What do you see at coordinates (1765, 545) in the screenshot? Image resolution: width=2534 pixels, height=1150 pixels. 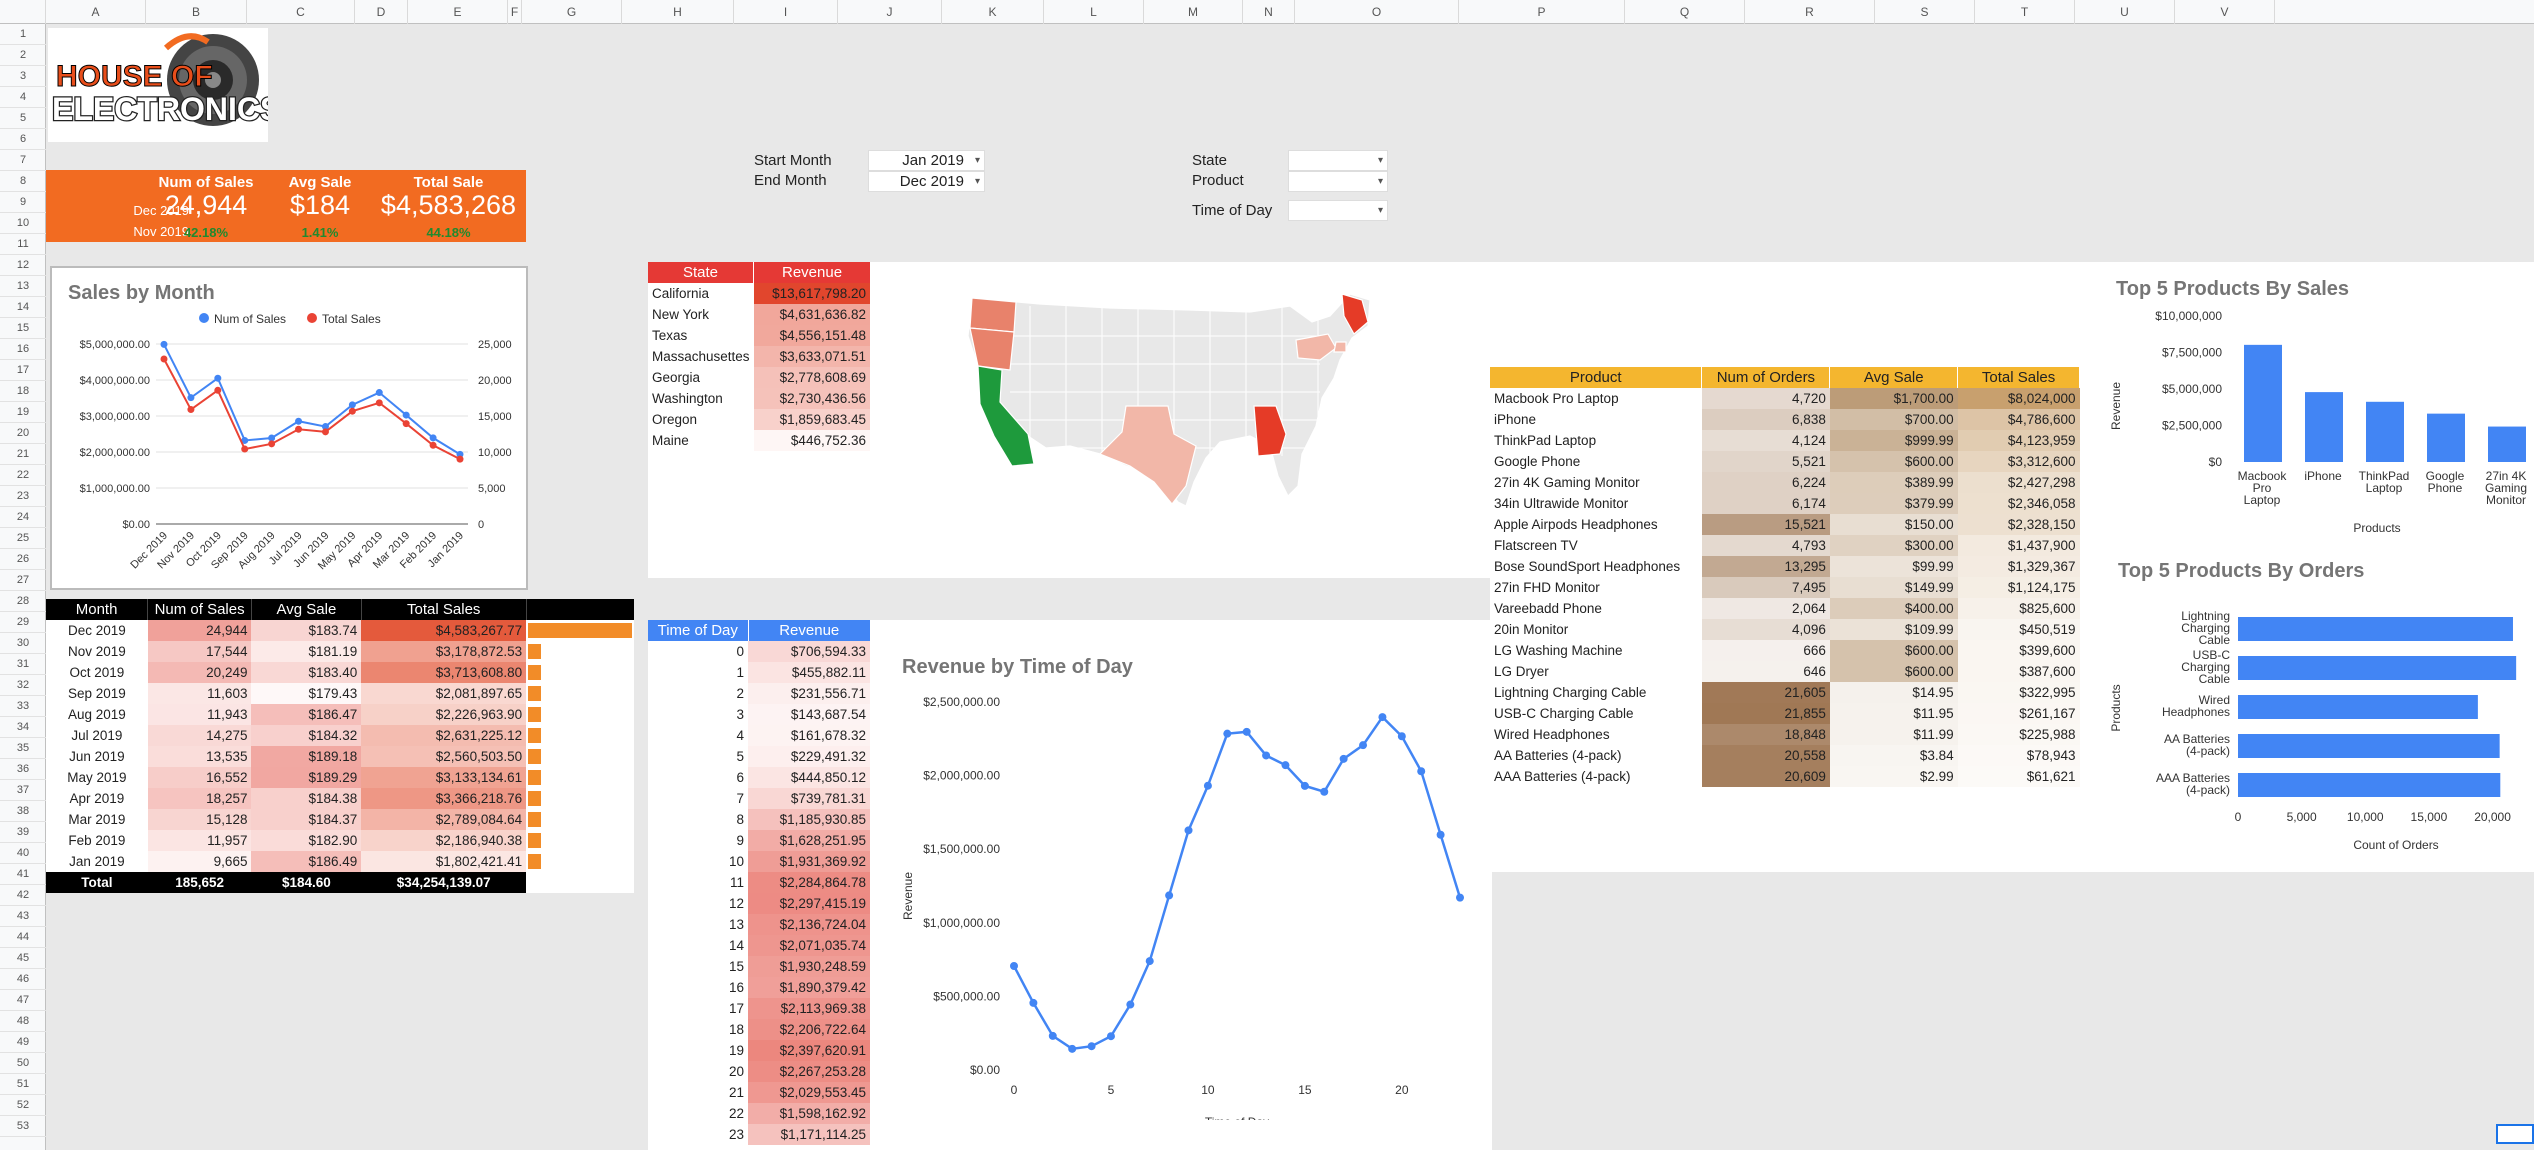 I see `num-orders-cell: 4,793` at bounding box center [1765, 545].